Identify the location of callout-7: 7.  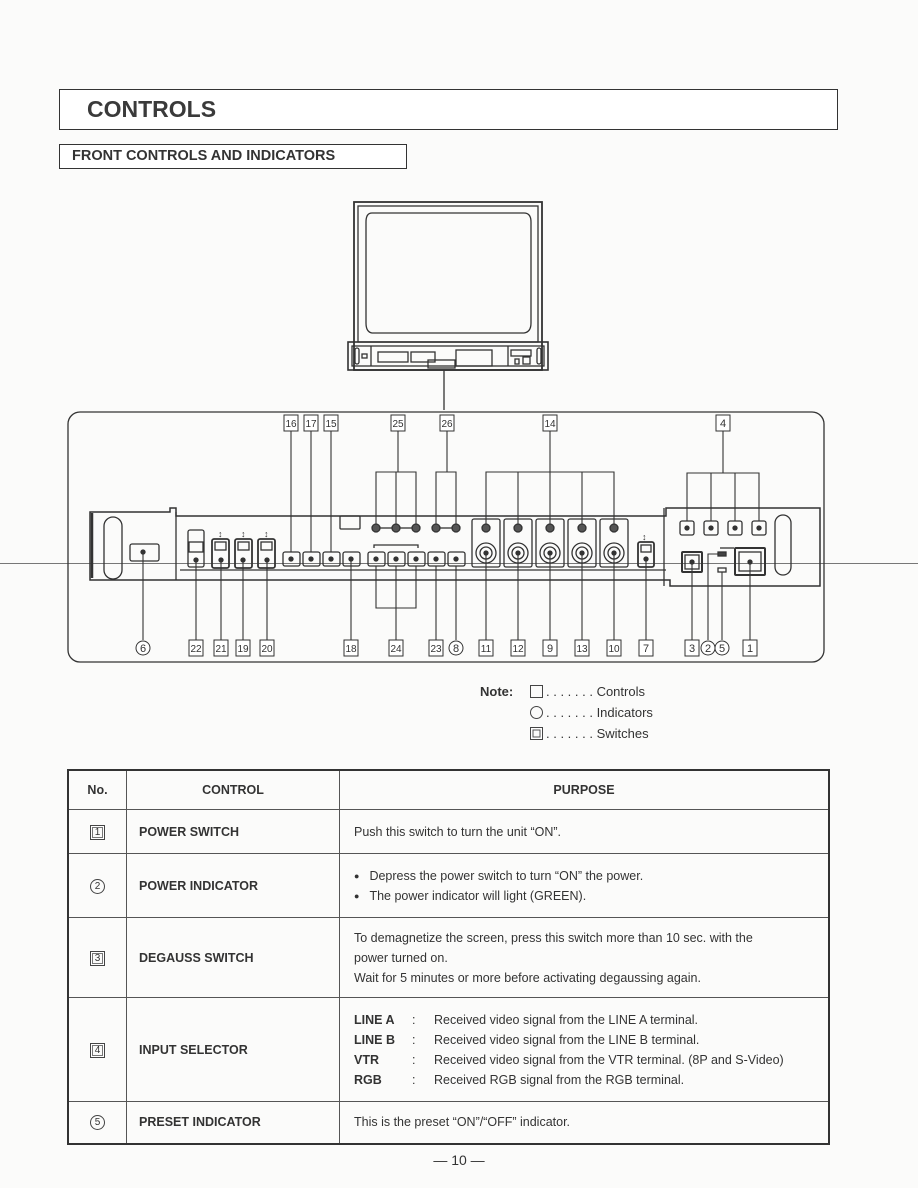
(646, 648).